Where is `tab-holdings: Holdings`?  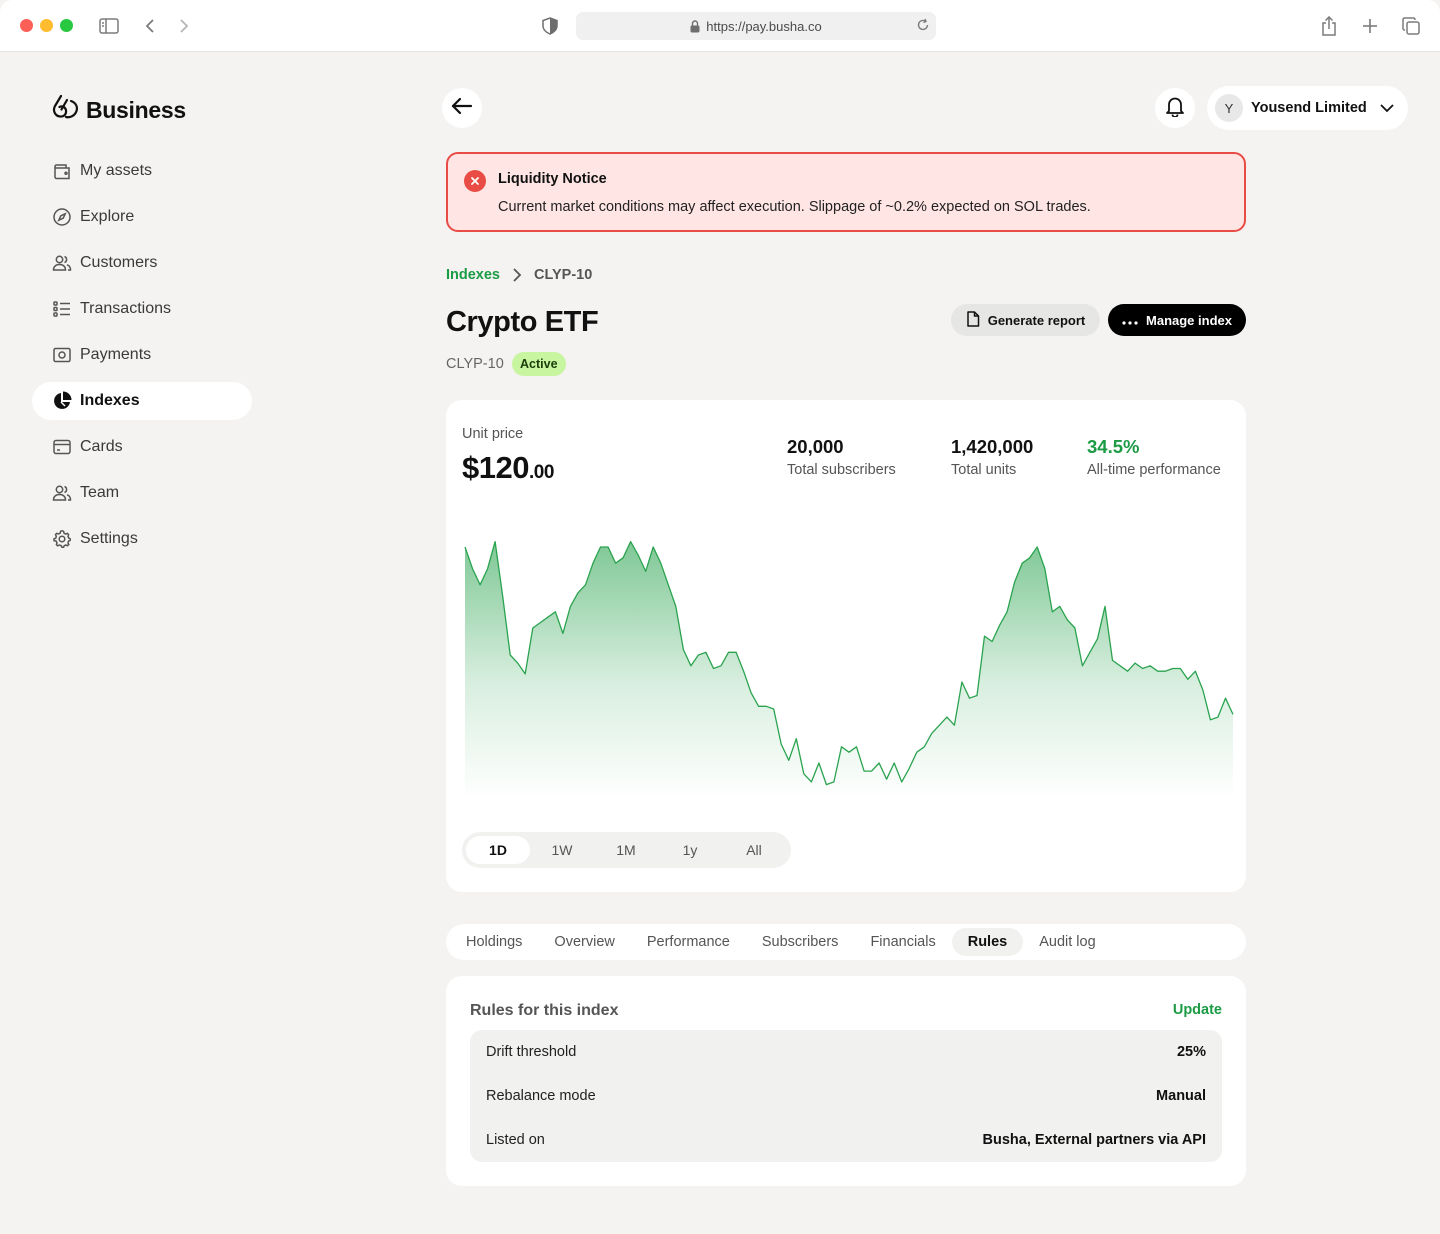
tab-holdings: Holdings is located at coordinates (494, 942).